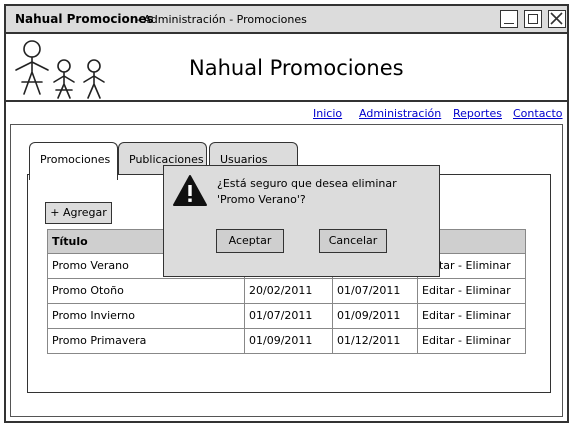  Describe the element at coordinates (400, 113) in the screenshot. I see `nav-link-administracion: Administración` at that location.